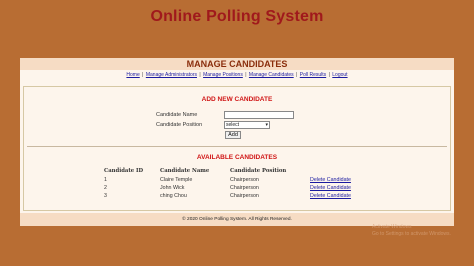 The image size is (474, 266). Describe the element at coordinates (233, 135) in the screenshot. I see `add-candidate-button: Add` at that location.